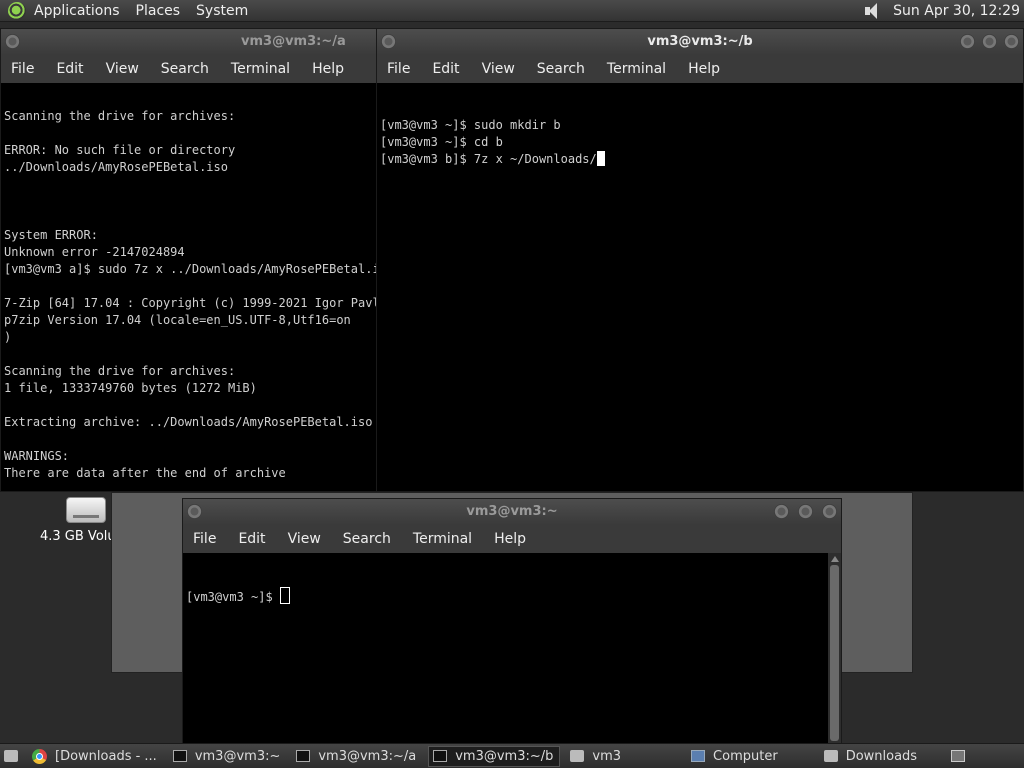 The image size is (1024, 768). I want to click on workspace-icon, so click(958, 756).